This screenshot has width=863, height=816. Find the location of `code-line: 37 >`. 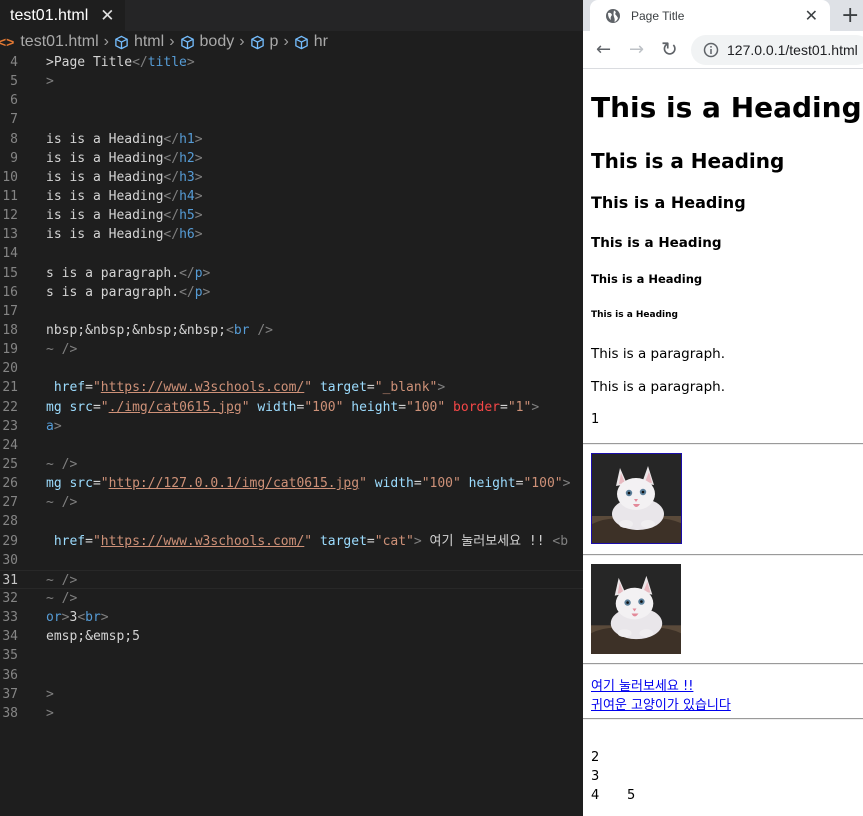

code-line: 37 > is located at coordinates (291, 694).